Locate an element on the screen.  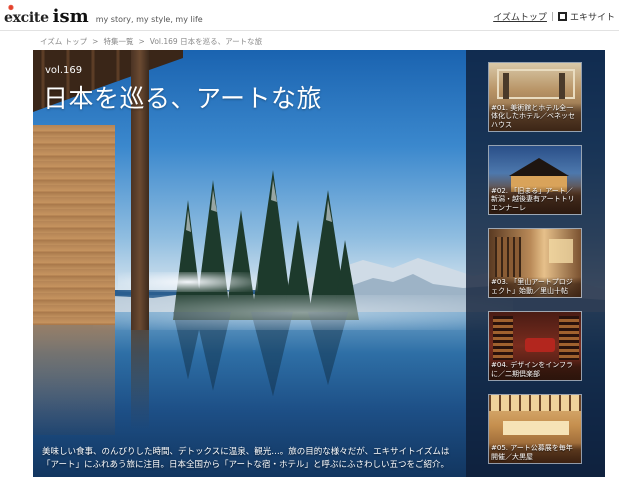
excite-square-icon is located at coordinates (562, 16).